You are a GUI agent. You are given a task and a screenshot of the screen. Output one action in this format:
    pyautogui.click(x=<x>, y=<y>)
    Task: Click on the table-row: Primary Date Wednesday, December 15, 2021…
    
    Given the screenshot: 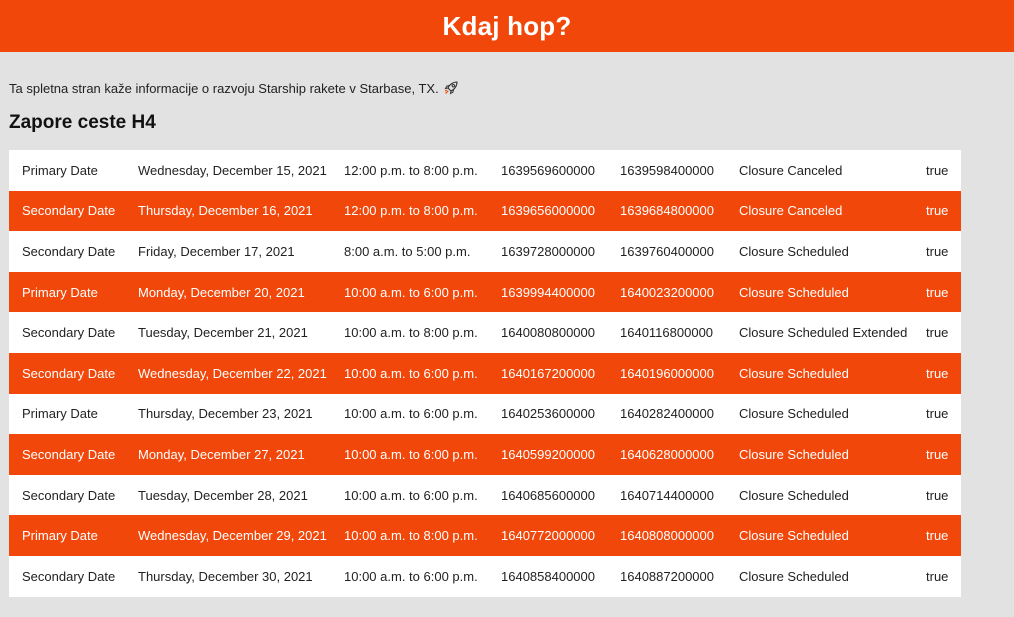 What is the action you would take?
    pyautogui.click(x=485, y=170)
    